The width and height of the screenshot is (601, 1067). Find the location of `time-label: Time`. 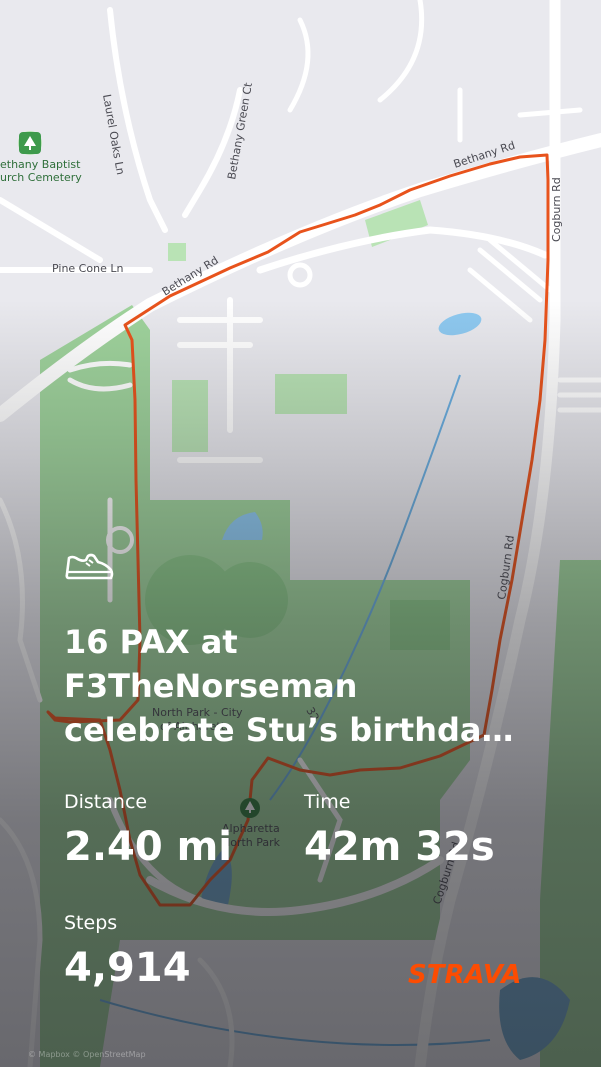

time-label: Time is located at coordinates (327, 802).